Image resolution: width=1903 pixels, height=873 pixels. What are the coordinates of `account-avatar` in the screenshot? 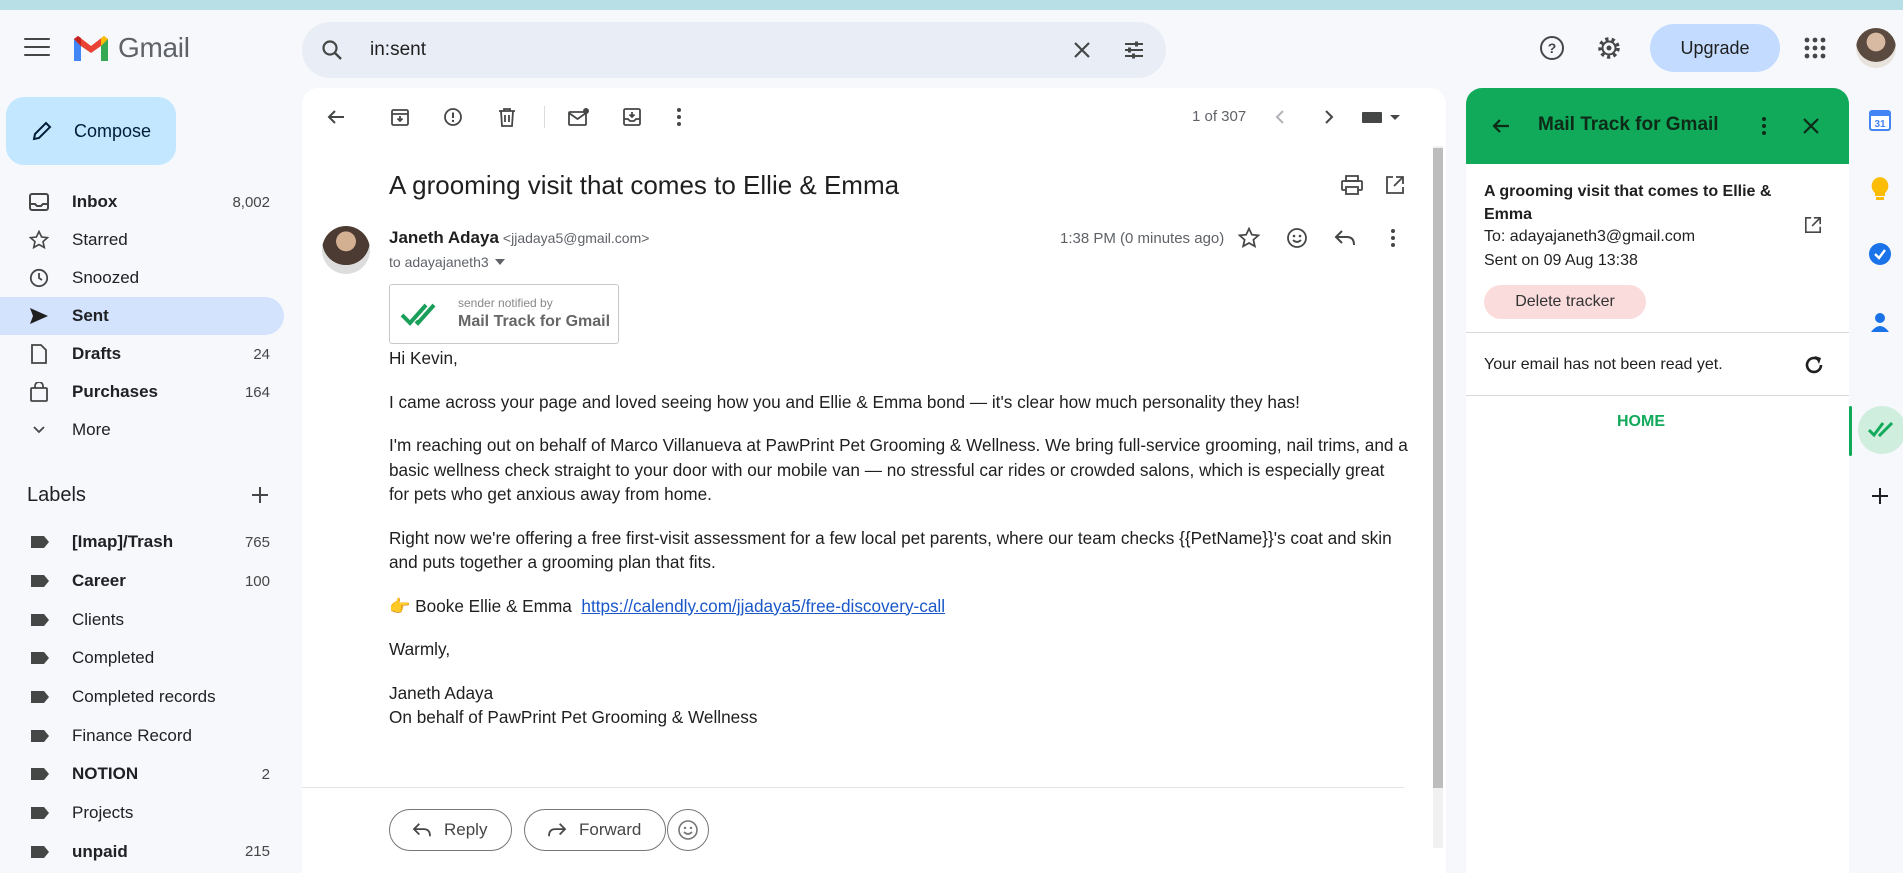 It's located at (1876, 48).